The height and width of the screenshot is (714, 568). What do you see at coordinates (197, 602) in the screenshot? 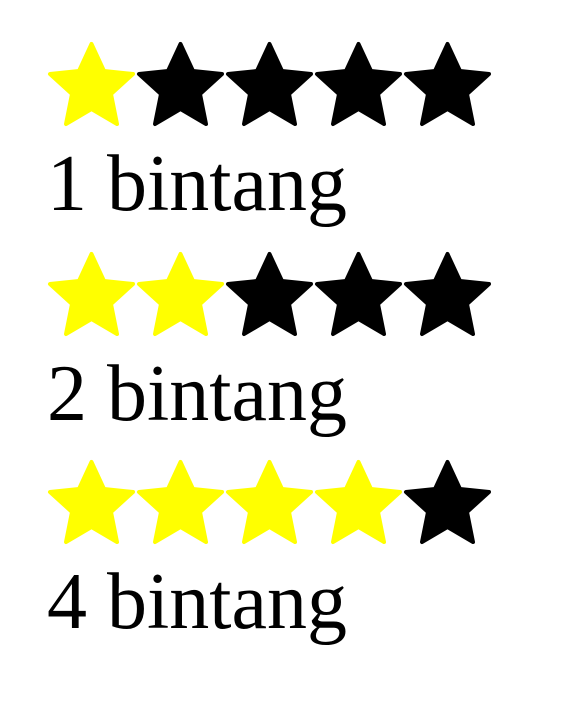
I see `rating-label-3: 4 bintang` at bounding box center [197, 602].